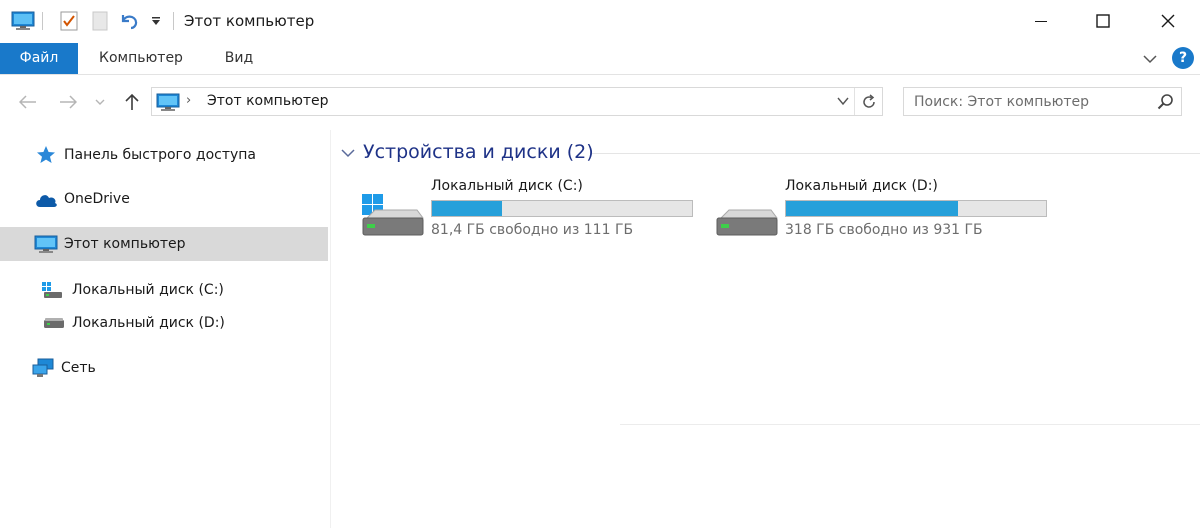  I want to click on up-arrow-icon, so click(132, 101).